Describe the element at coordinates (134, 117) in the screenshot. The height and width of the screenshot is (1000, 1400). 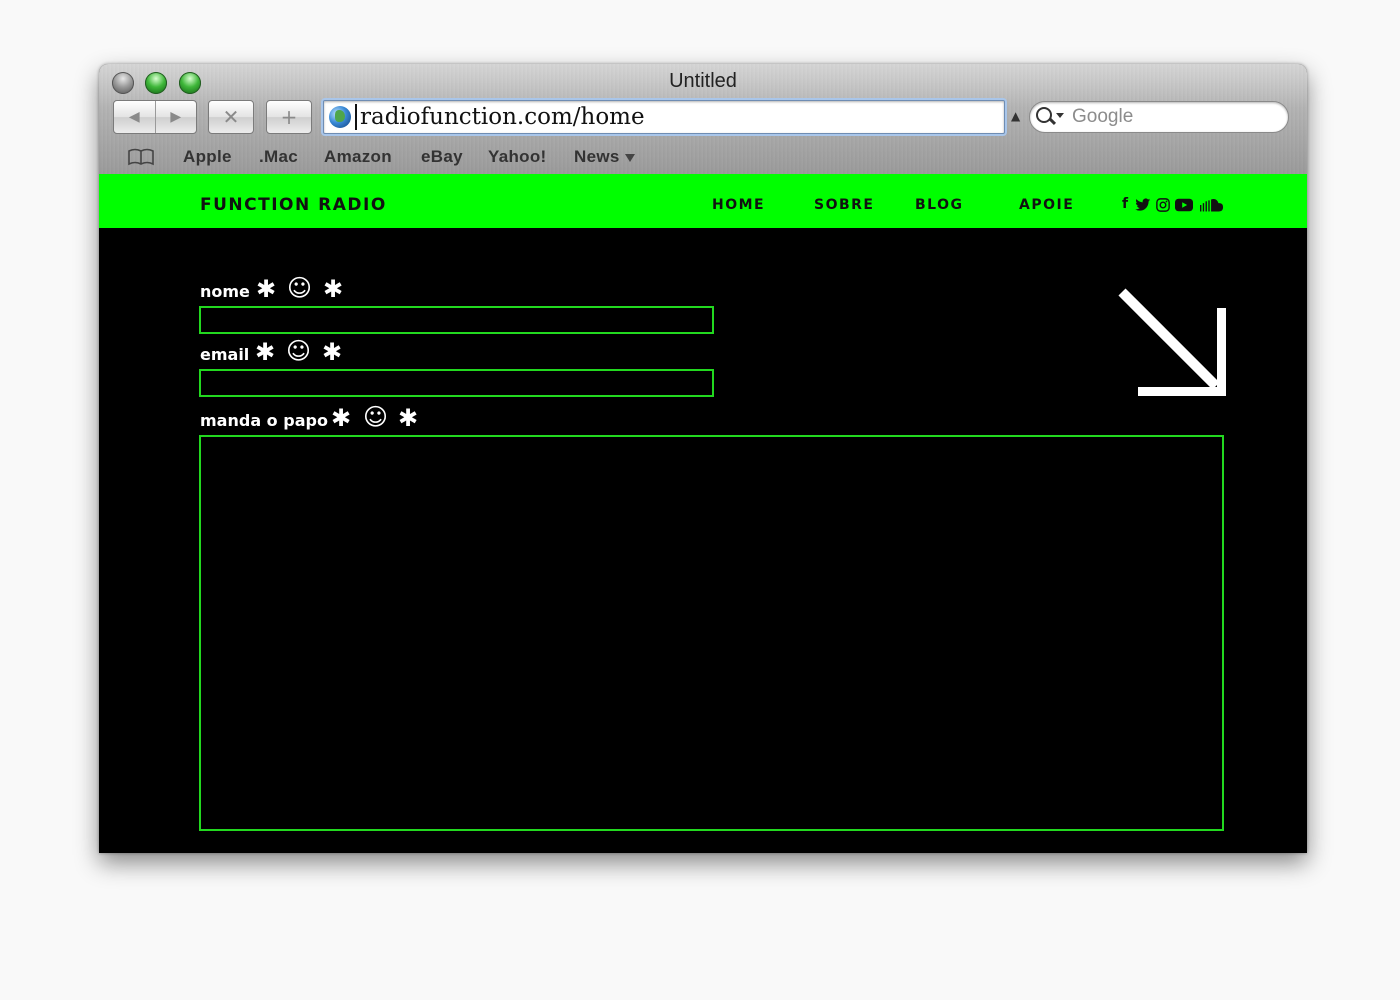
I see `back-arrow-icon: ◀` at that location.